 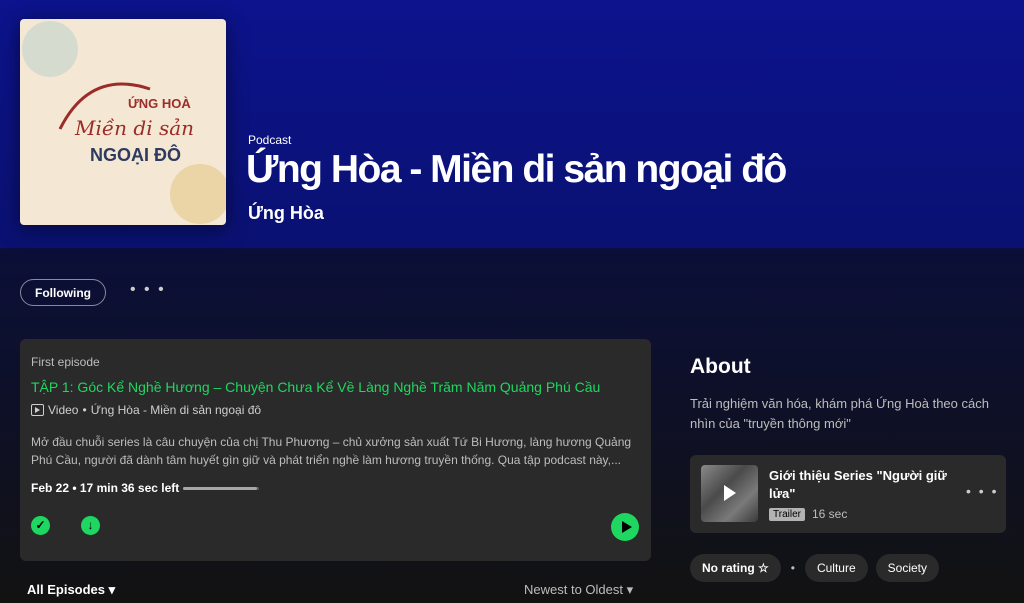 What do you see at coordinates (270, 140) in the screenshot?
I see `content-type-label: Podcast` at bounding box center [270, 140].